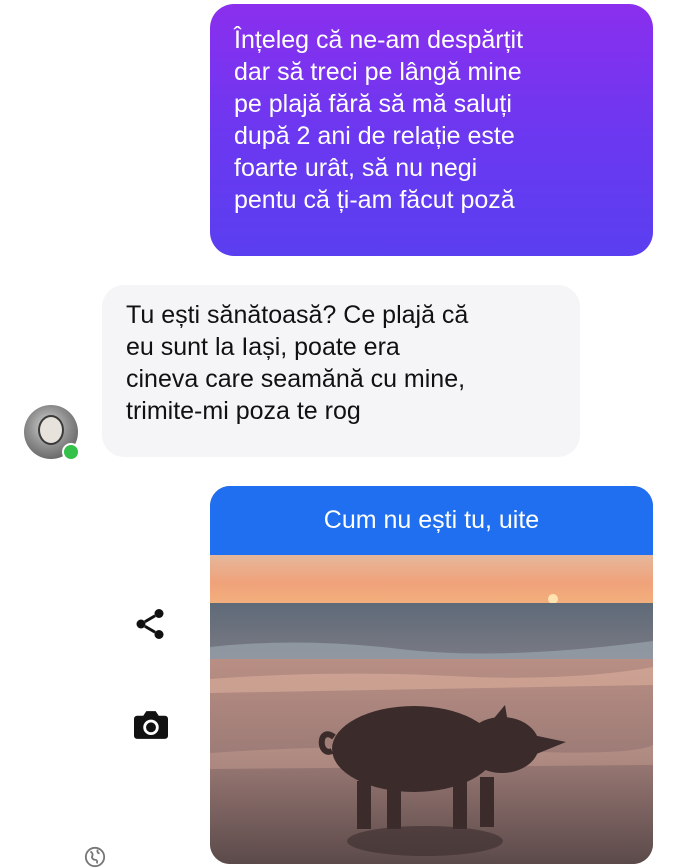 This screenshot has height=868, width=700. What do you see at coordinates (51, 430) in the screenshot?
I see `avatar-face` at bounding box center [51, 430].